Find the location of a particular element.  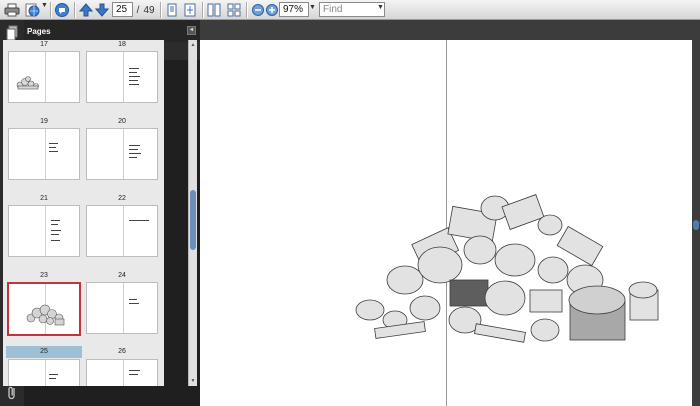

previous-page-button is located at coordinates (86, 10).